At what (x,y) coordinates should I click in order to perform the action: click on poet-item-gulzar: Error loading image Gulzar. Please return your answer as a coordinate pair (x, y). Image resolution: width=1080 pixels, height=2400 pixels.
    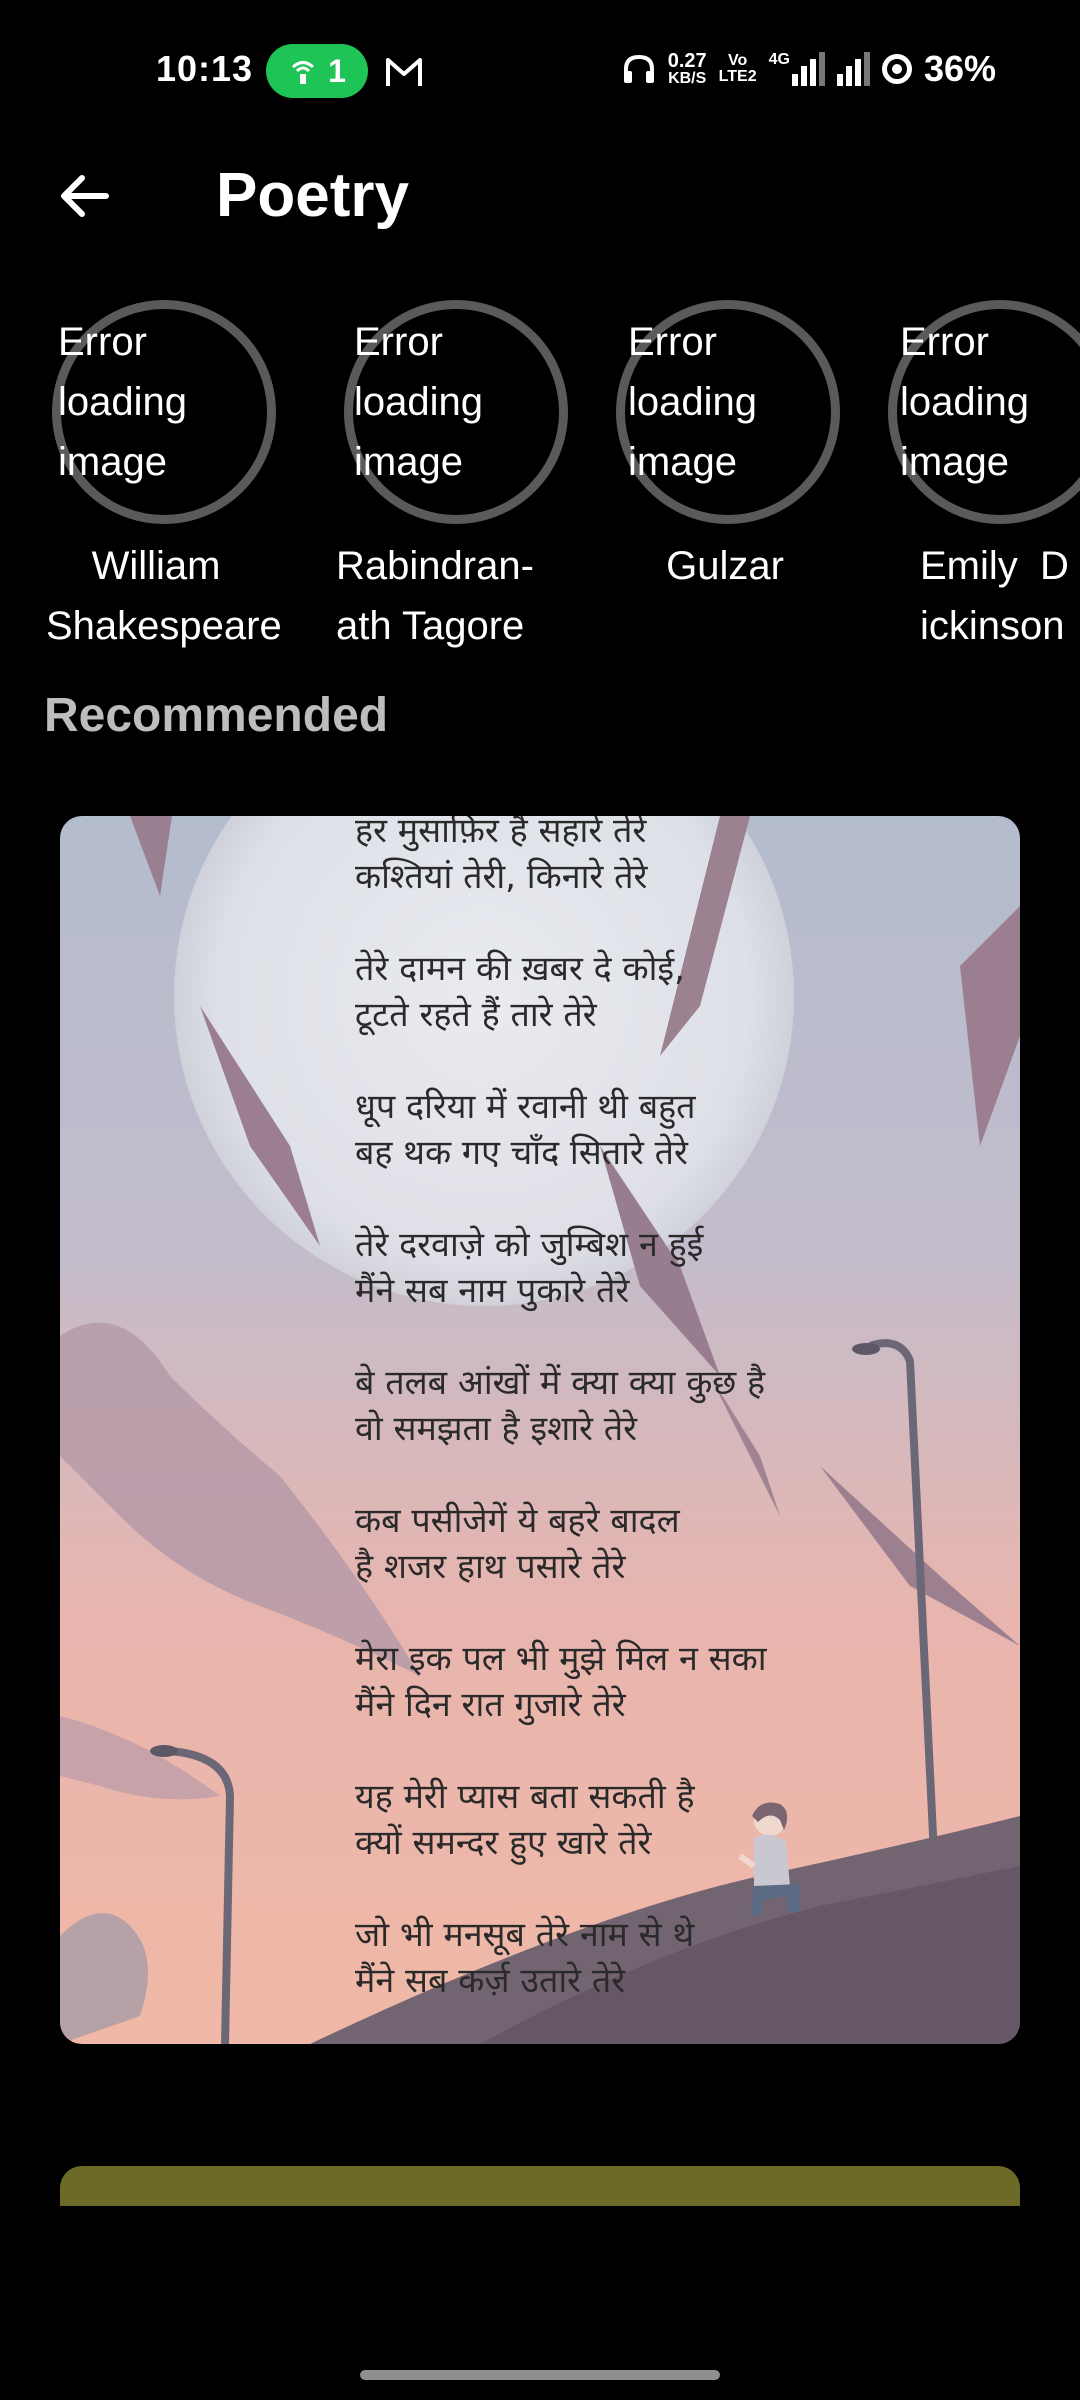
    Looking at the image, I should click on (745, 481).